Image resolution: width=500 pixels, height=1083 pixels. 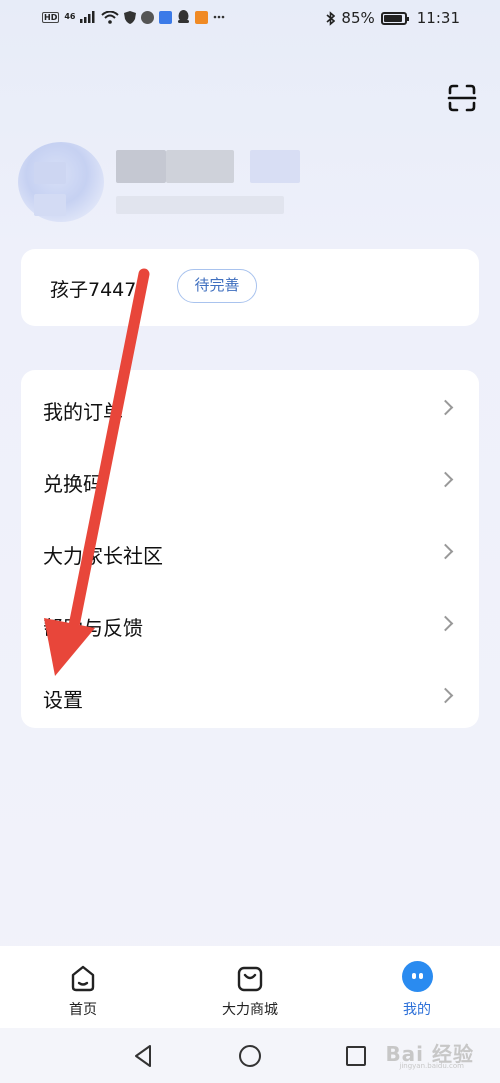 I want to click on tab-mall: 大力商城, so click(x=250, y=987).